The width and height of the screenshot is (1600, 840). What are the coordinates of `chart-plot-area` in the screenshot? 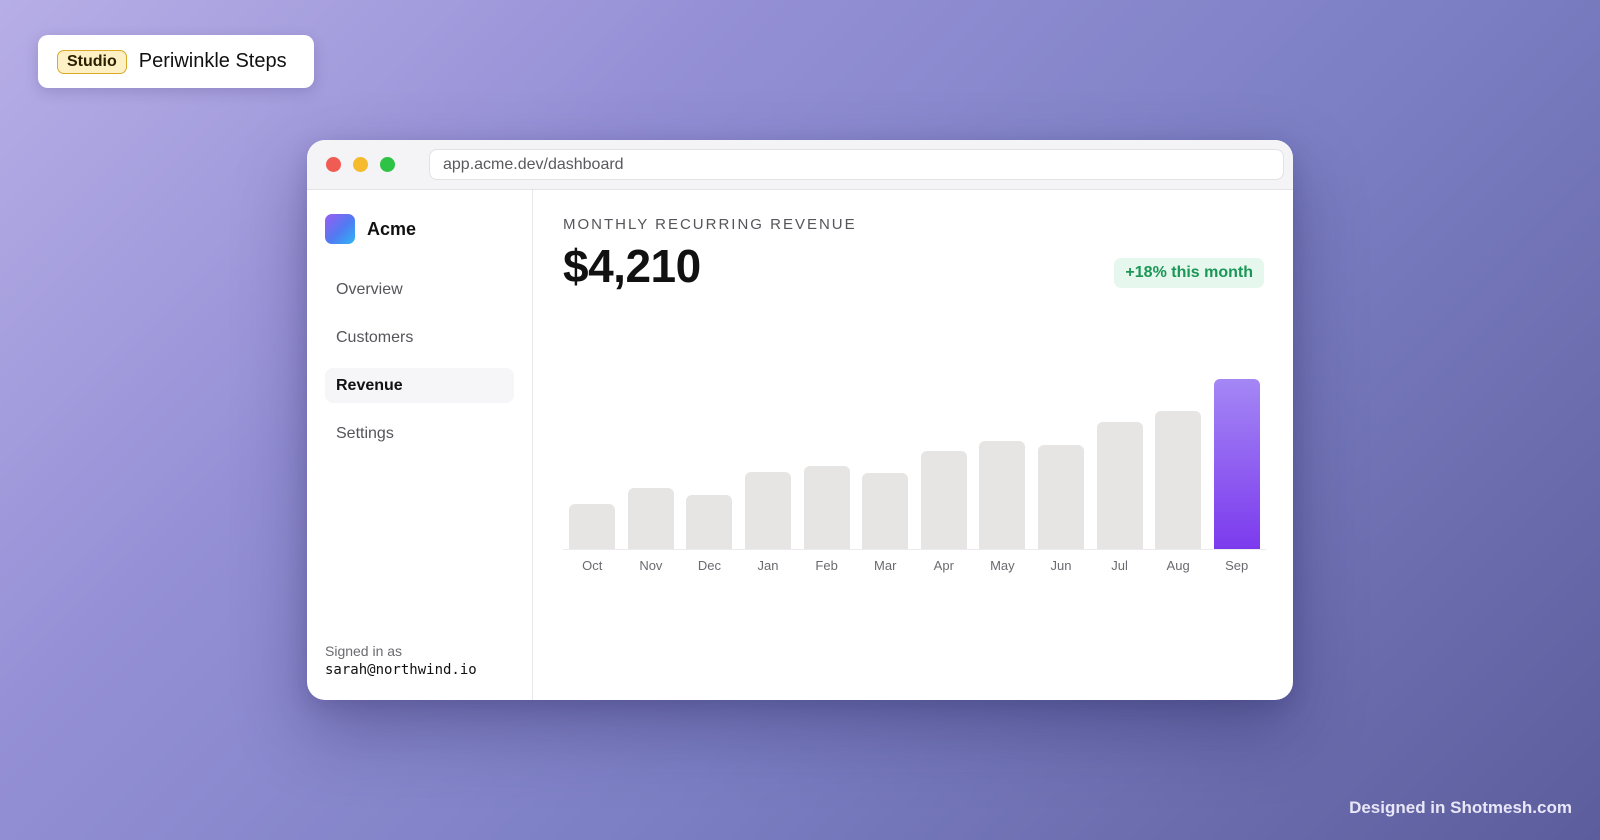 It's located at (914, 464).